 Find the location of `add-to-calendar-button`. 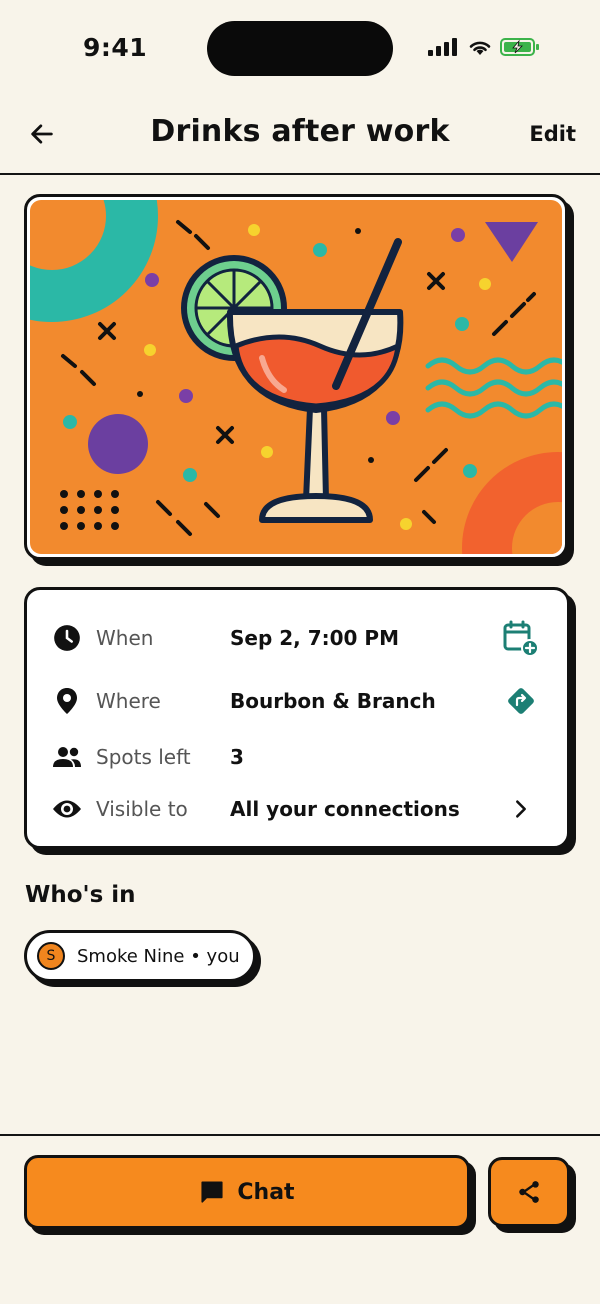

add-to-calendar-button is located at coordinates (521, 638).